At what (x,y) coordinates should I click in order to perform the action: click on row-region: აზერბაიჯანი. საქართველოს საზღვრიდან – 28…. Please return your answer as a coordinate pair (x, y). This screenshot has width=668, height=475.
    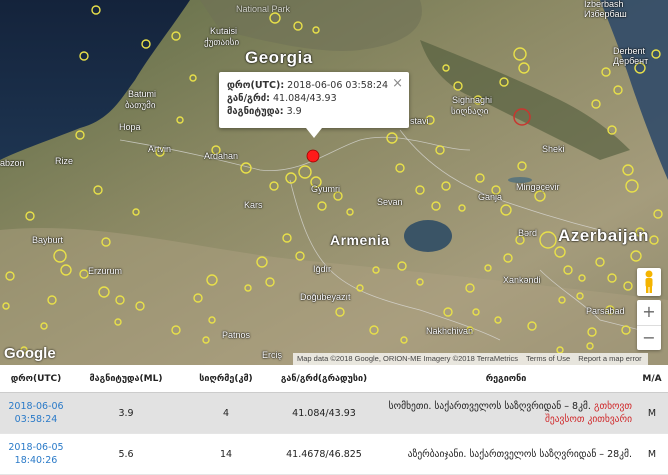
    Looking at the image, I should click on (506, 454).